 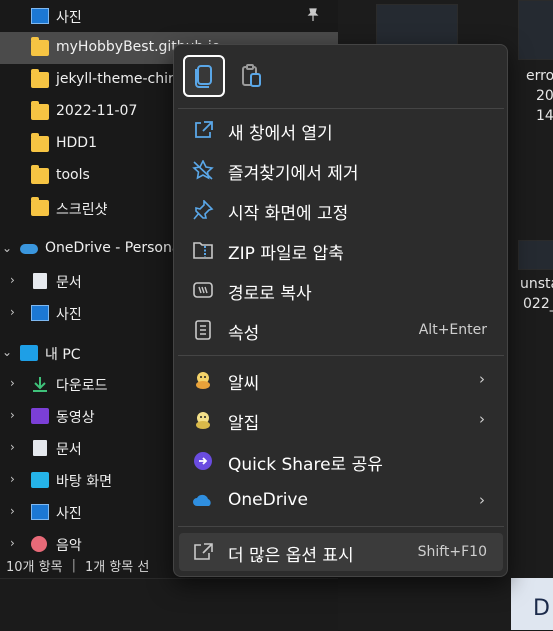 I want to click on menu-item-label: OneDrive, so click(x=268, y=500).